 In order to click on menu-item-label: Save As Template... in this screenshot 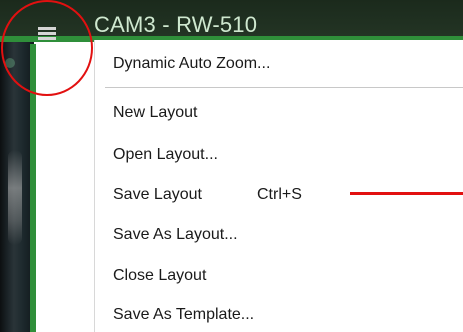, I will do `click(184, 314)`.